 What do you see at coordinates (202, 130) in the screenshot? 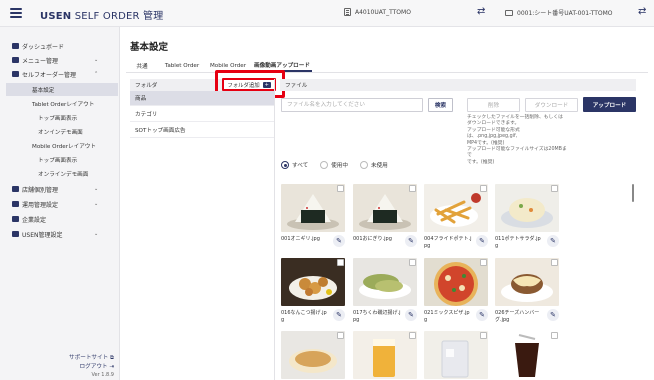
I see `folder-item: SOTトップ画面広告` at bounding box center [202, 130].